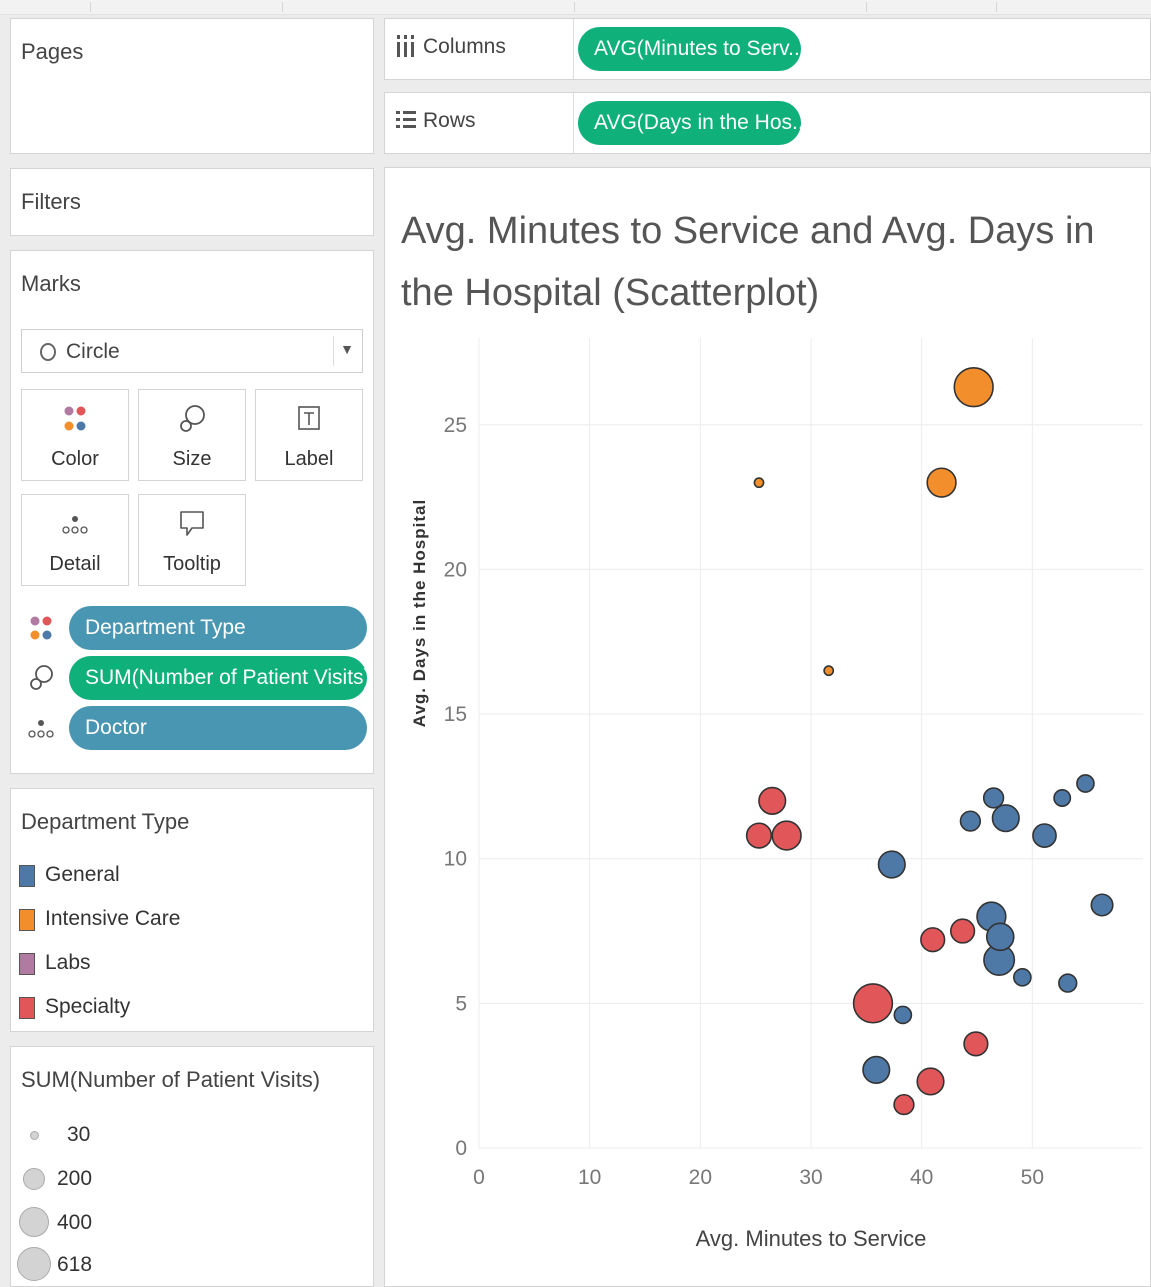 The width and height of the screenshot is (1151, 1287). Describe the element at coordinates (75, 1222) in the screenshot. I see `size-legend-label: 400` at that location.